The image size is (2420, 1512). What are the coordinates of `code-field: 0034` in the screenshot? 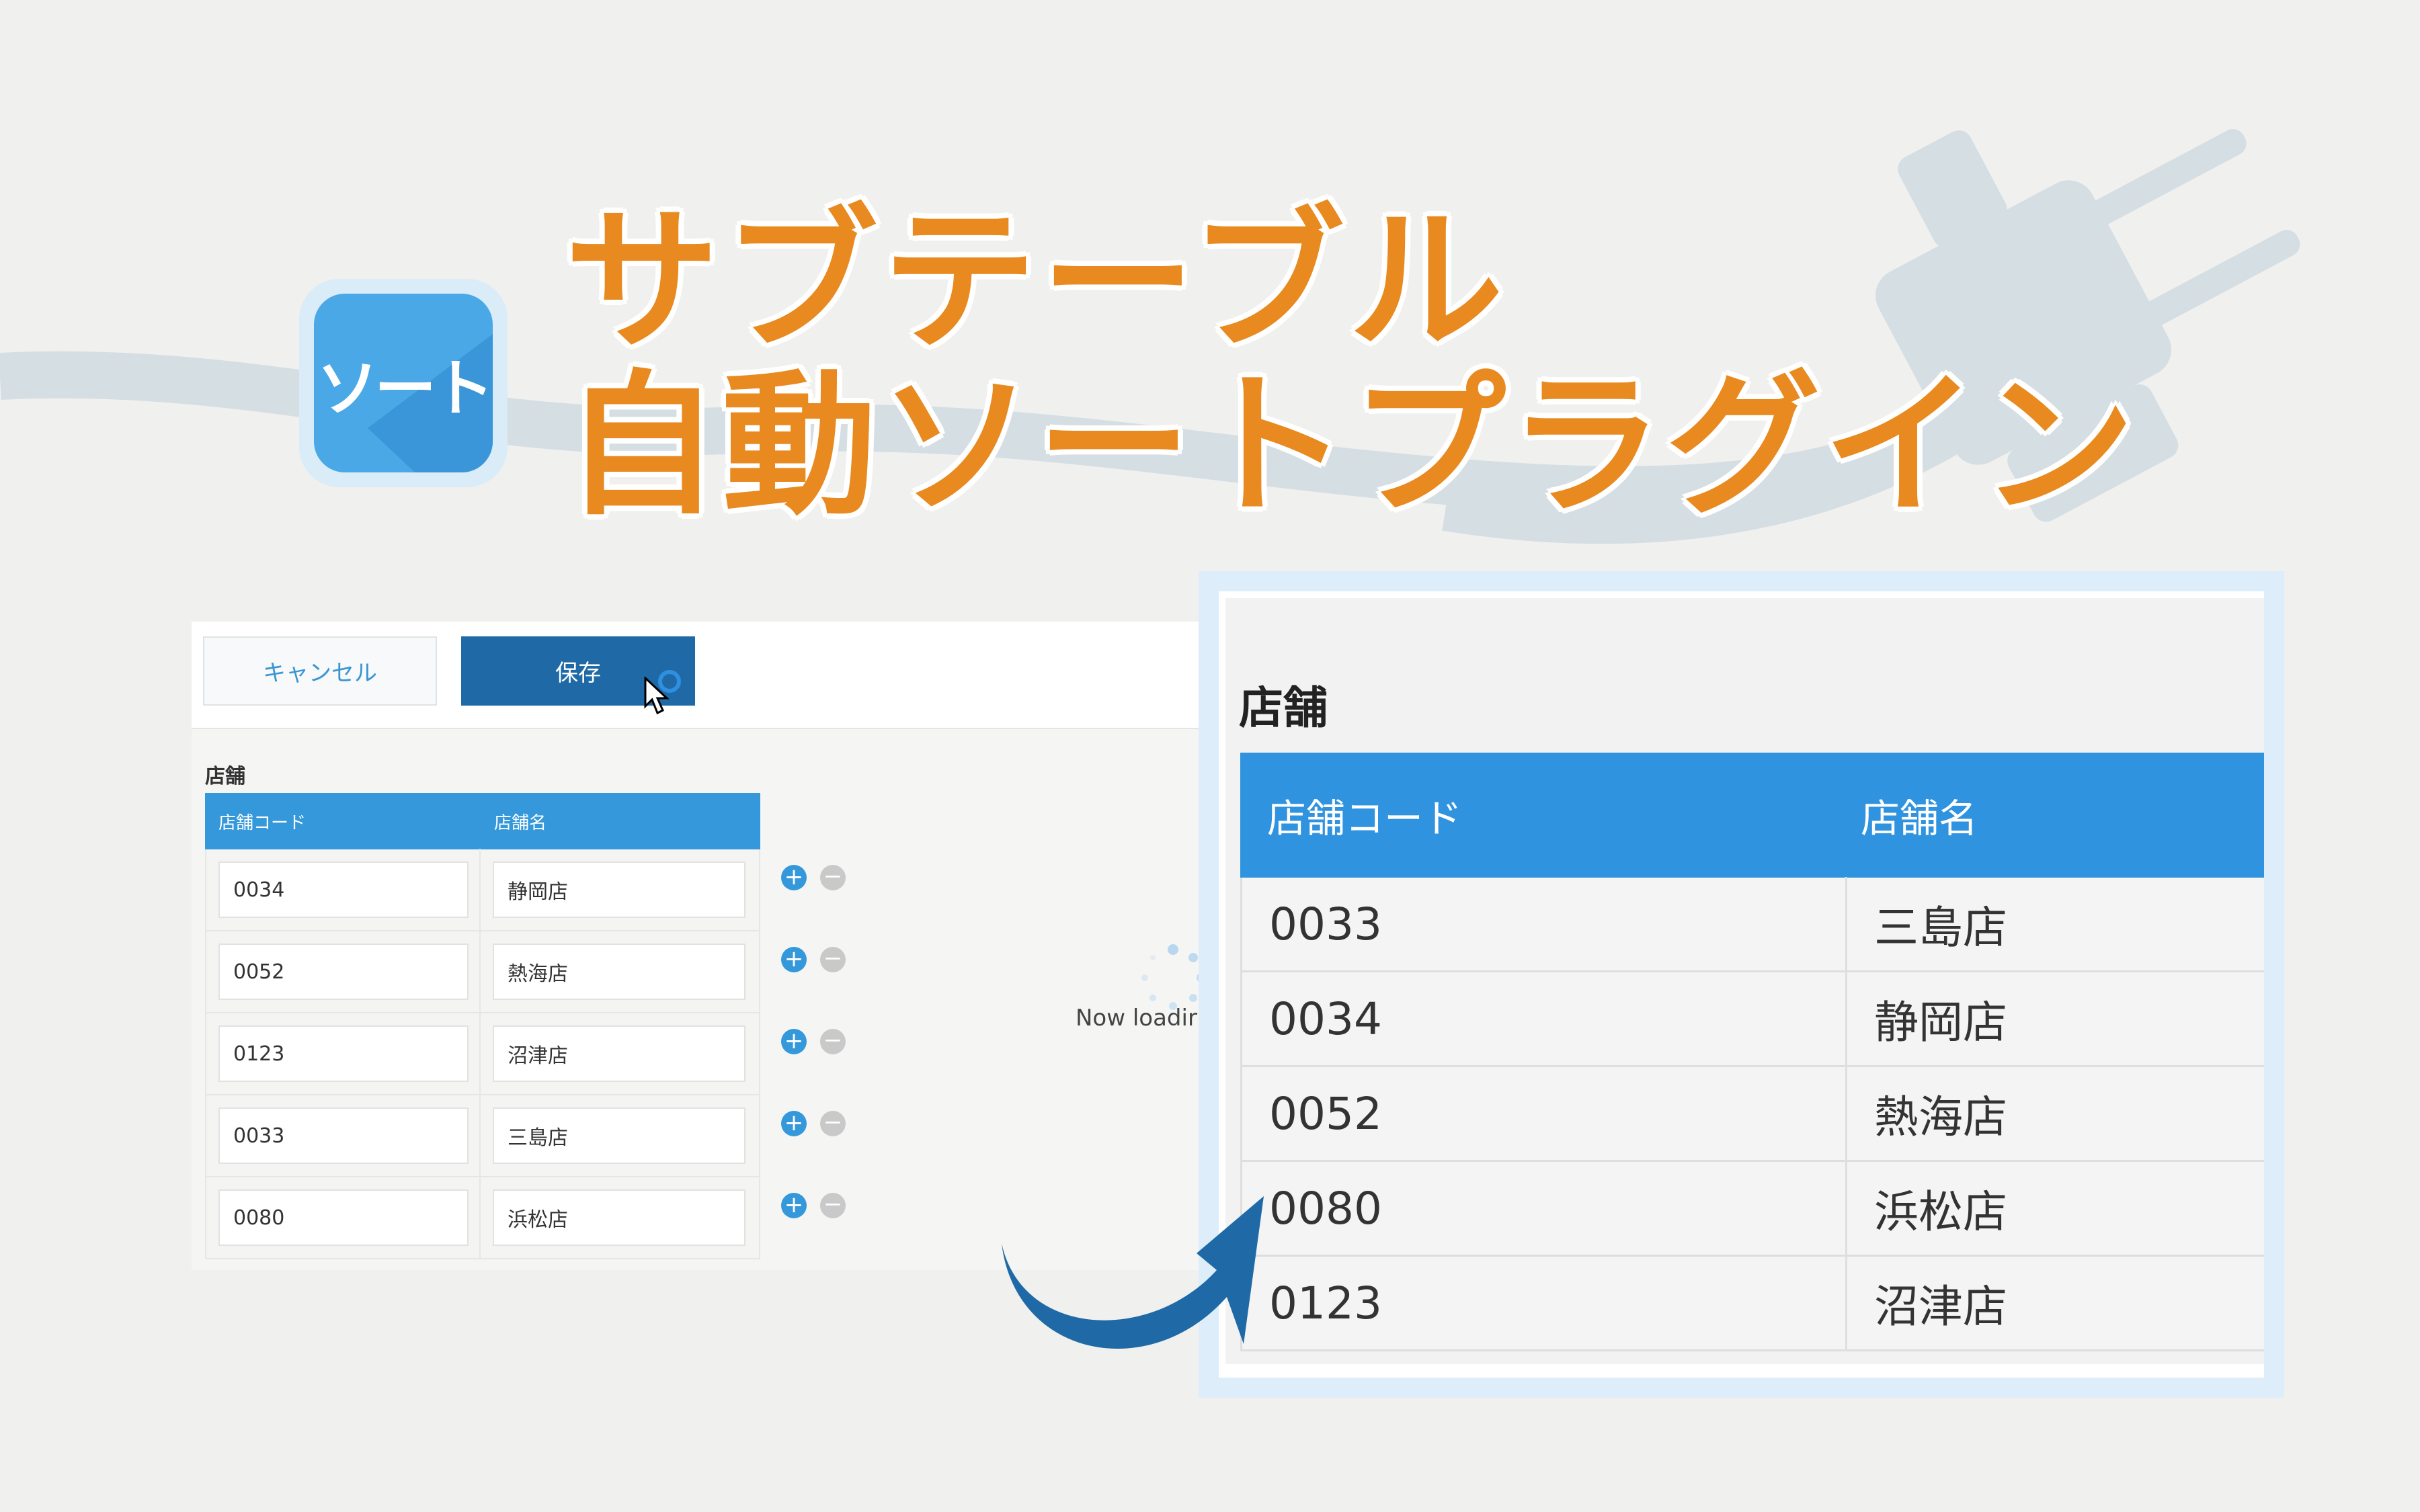 It's located at (343, 890).